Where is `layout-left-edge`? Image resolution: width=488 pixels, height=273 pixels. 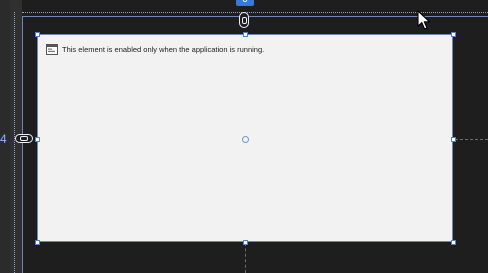 layout-left-edge is located at coordinates (22, 144).